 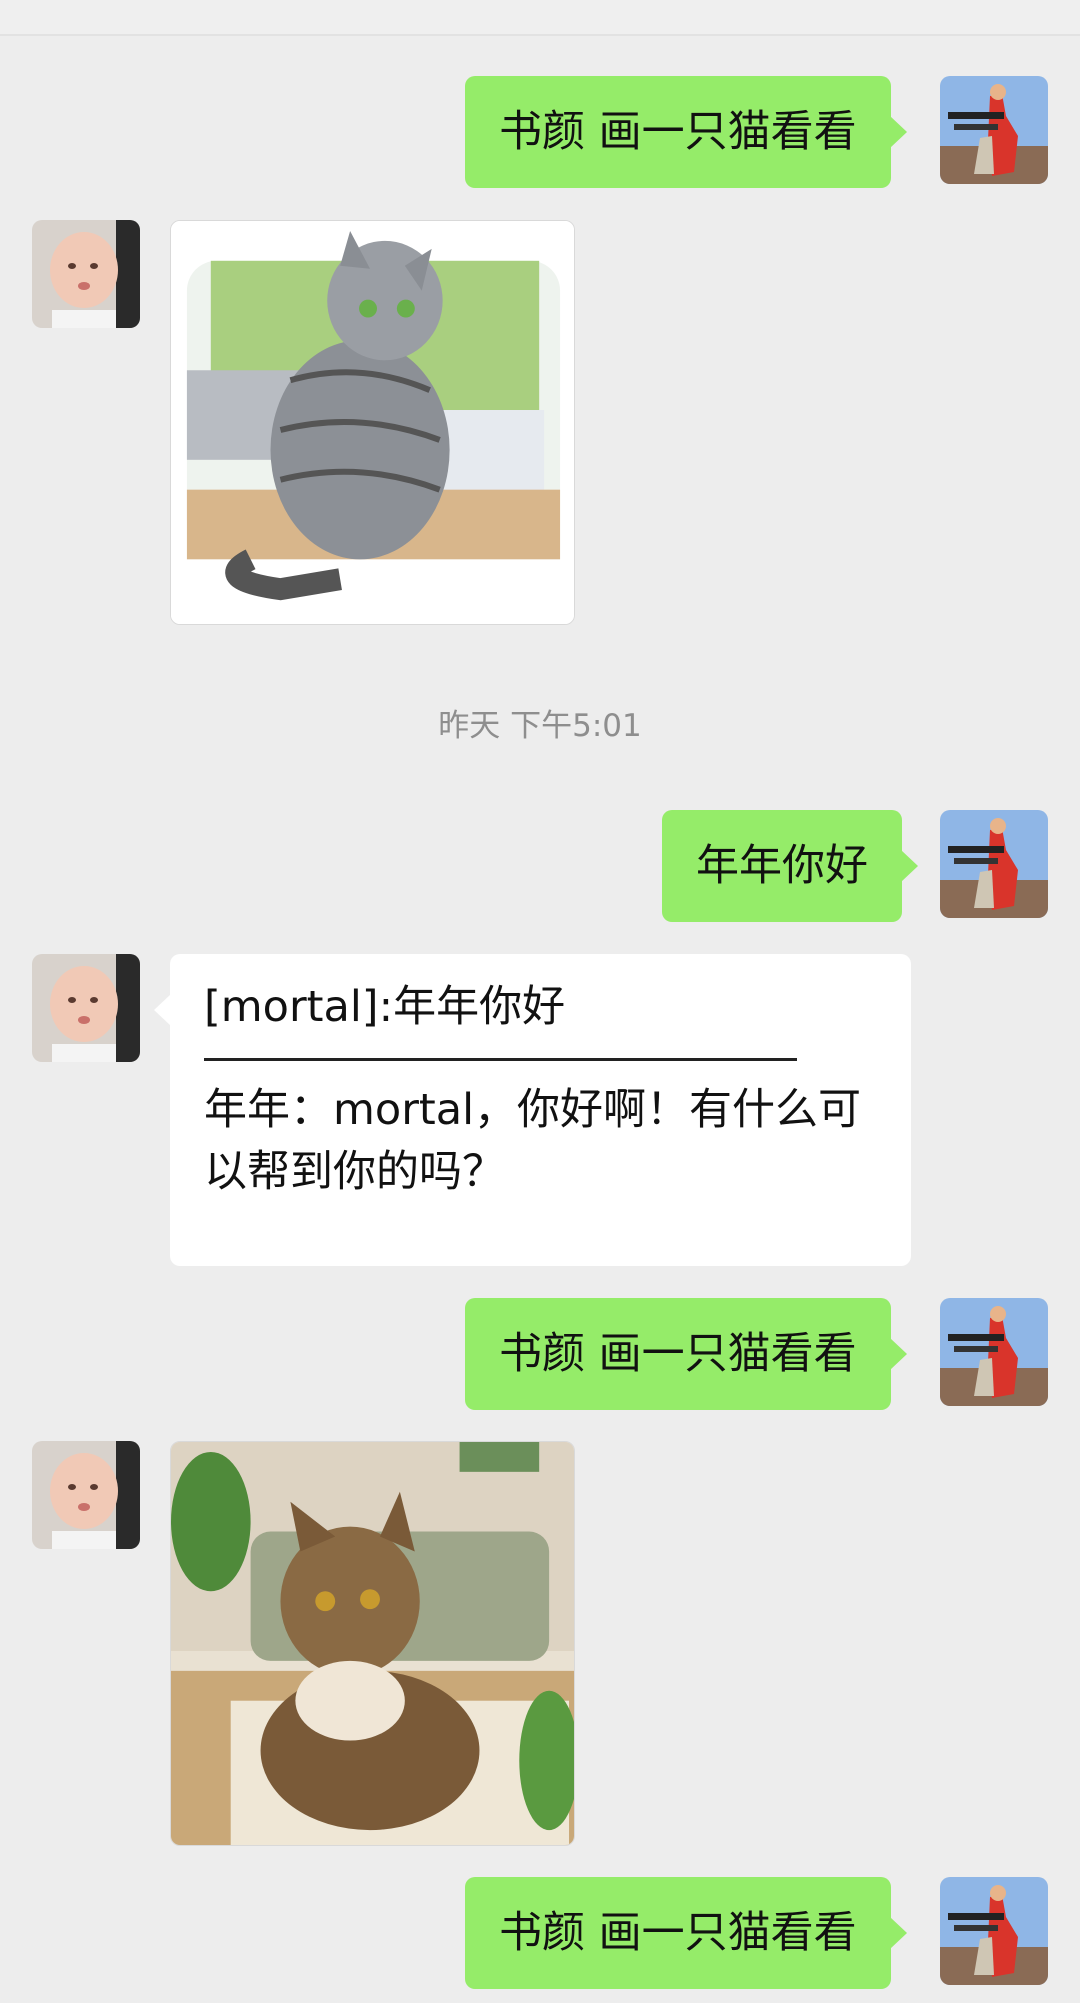 What do you see at coordinates (500, 1059) in the screenshot?
I see `message-divider` at bounding box center [500, 1059].